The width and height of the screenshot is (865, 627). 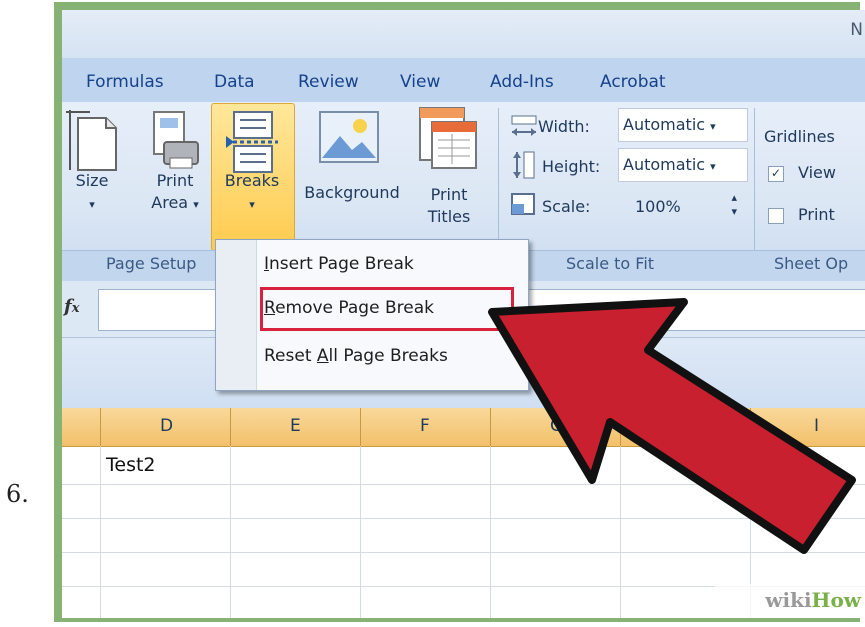 I want to click on menu-gutter, so click(x=236, y=315).